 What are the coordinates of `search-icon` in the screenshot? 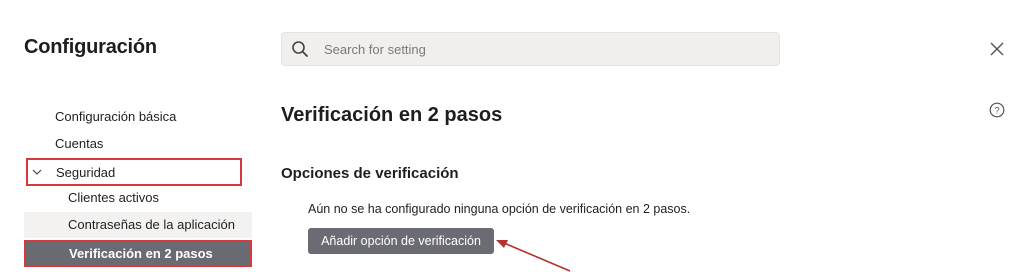 It's located at (300, 49).